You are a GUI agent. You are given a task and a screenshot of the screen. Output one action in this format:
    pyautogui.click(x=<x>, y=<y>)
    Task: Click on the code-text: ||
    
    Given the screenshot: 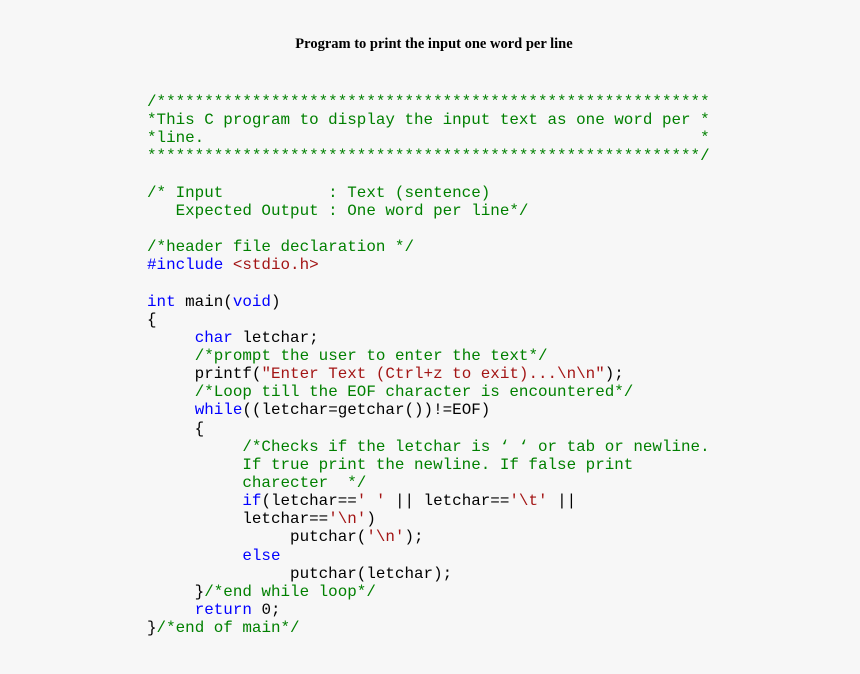 What is the action you would take?
    pyautogui.click(x=562, y=501)
    